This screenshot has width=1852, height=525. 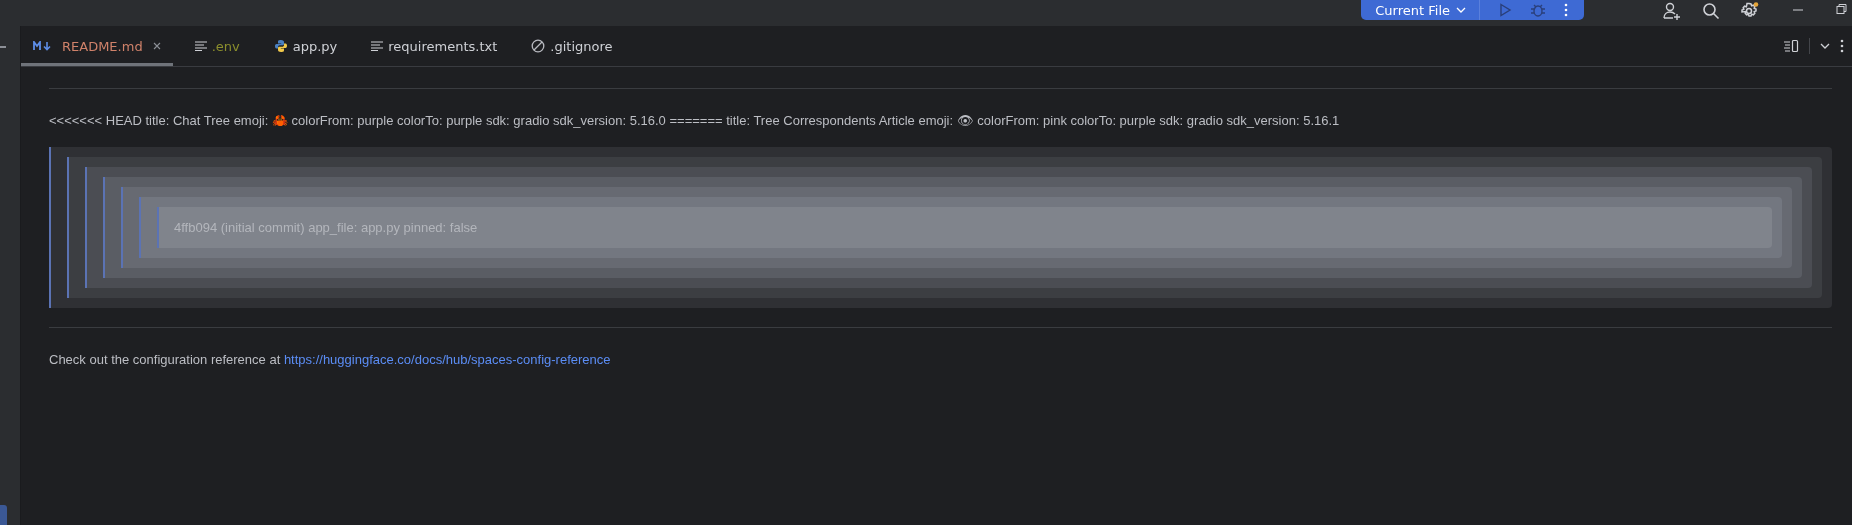 I want to click on file-tab: README.md, so click(x=97, y=46).